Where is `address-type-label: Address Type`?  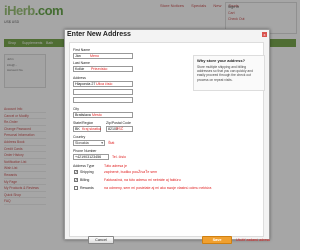 address-type-label: Address Type is located at coordinates (84, 166).